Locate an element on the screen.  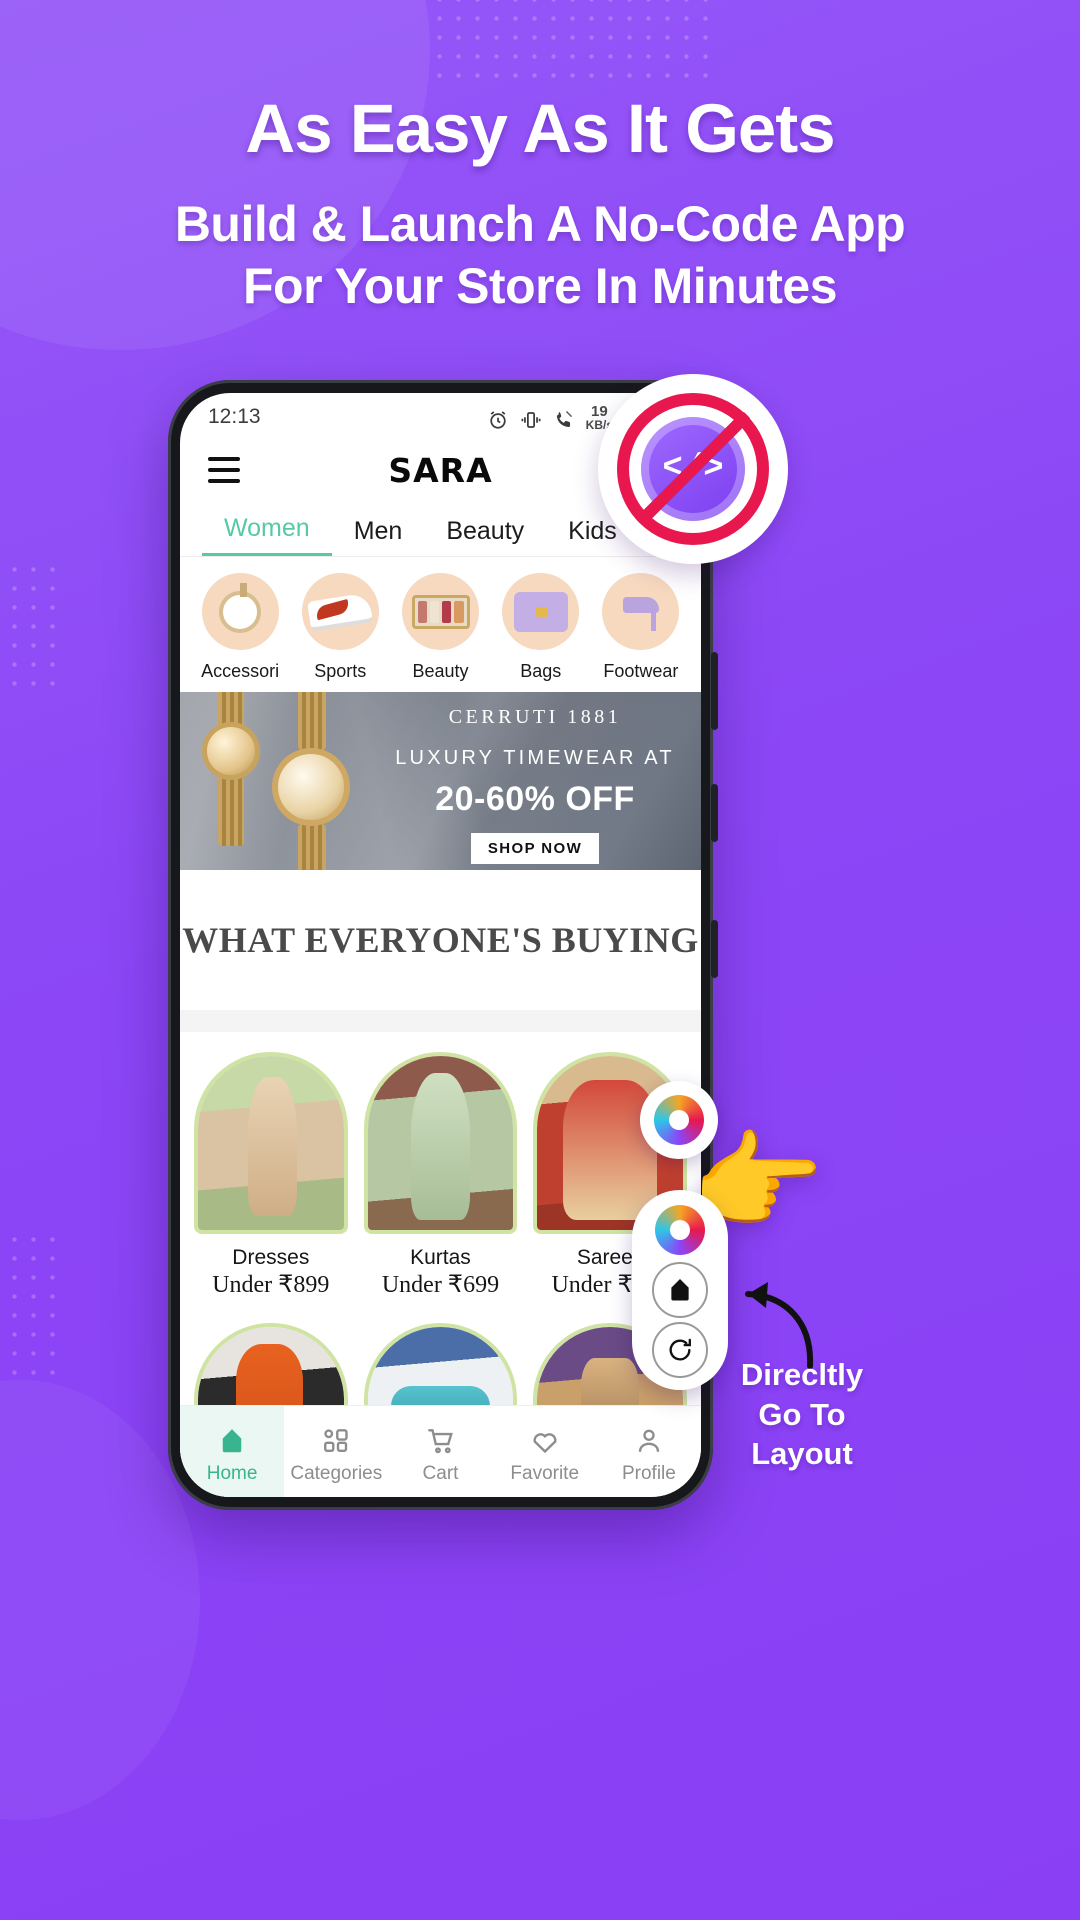
nav-item-favorite: Favorite is located at coordinates (545, 1451).